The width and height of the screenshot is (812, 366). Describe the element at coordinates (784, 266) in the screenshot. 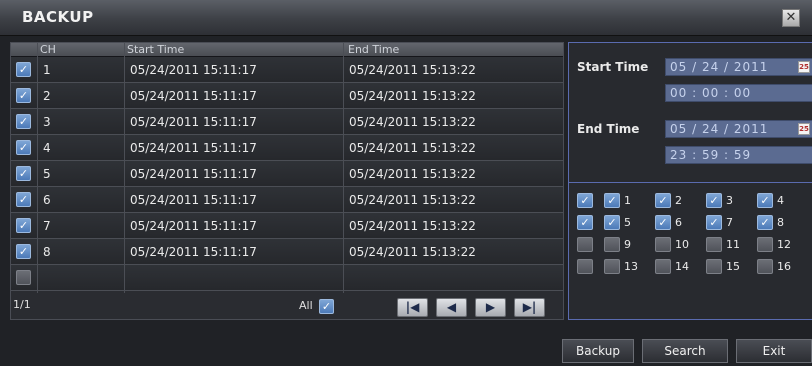

I see `channel-number: 16` at that location.